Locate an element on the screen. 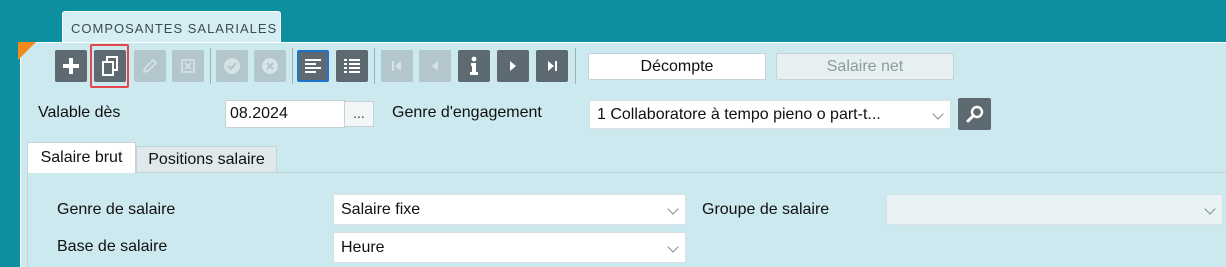 Image resolution: width=1226 pixels, height=267 pixels. last-record-icon is located at coordinates (552, 66).